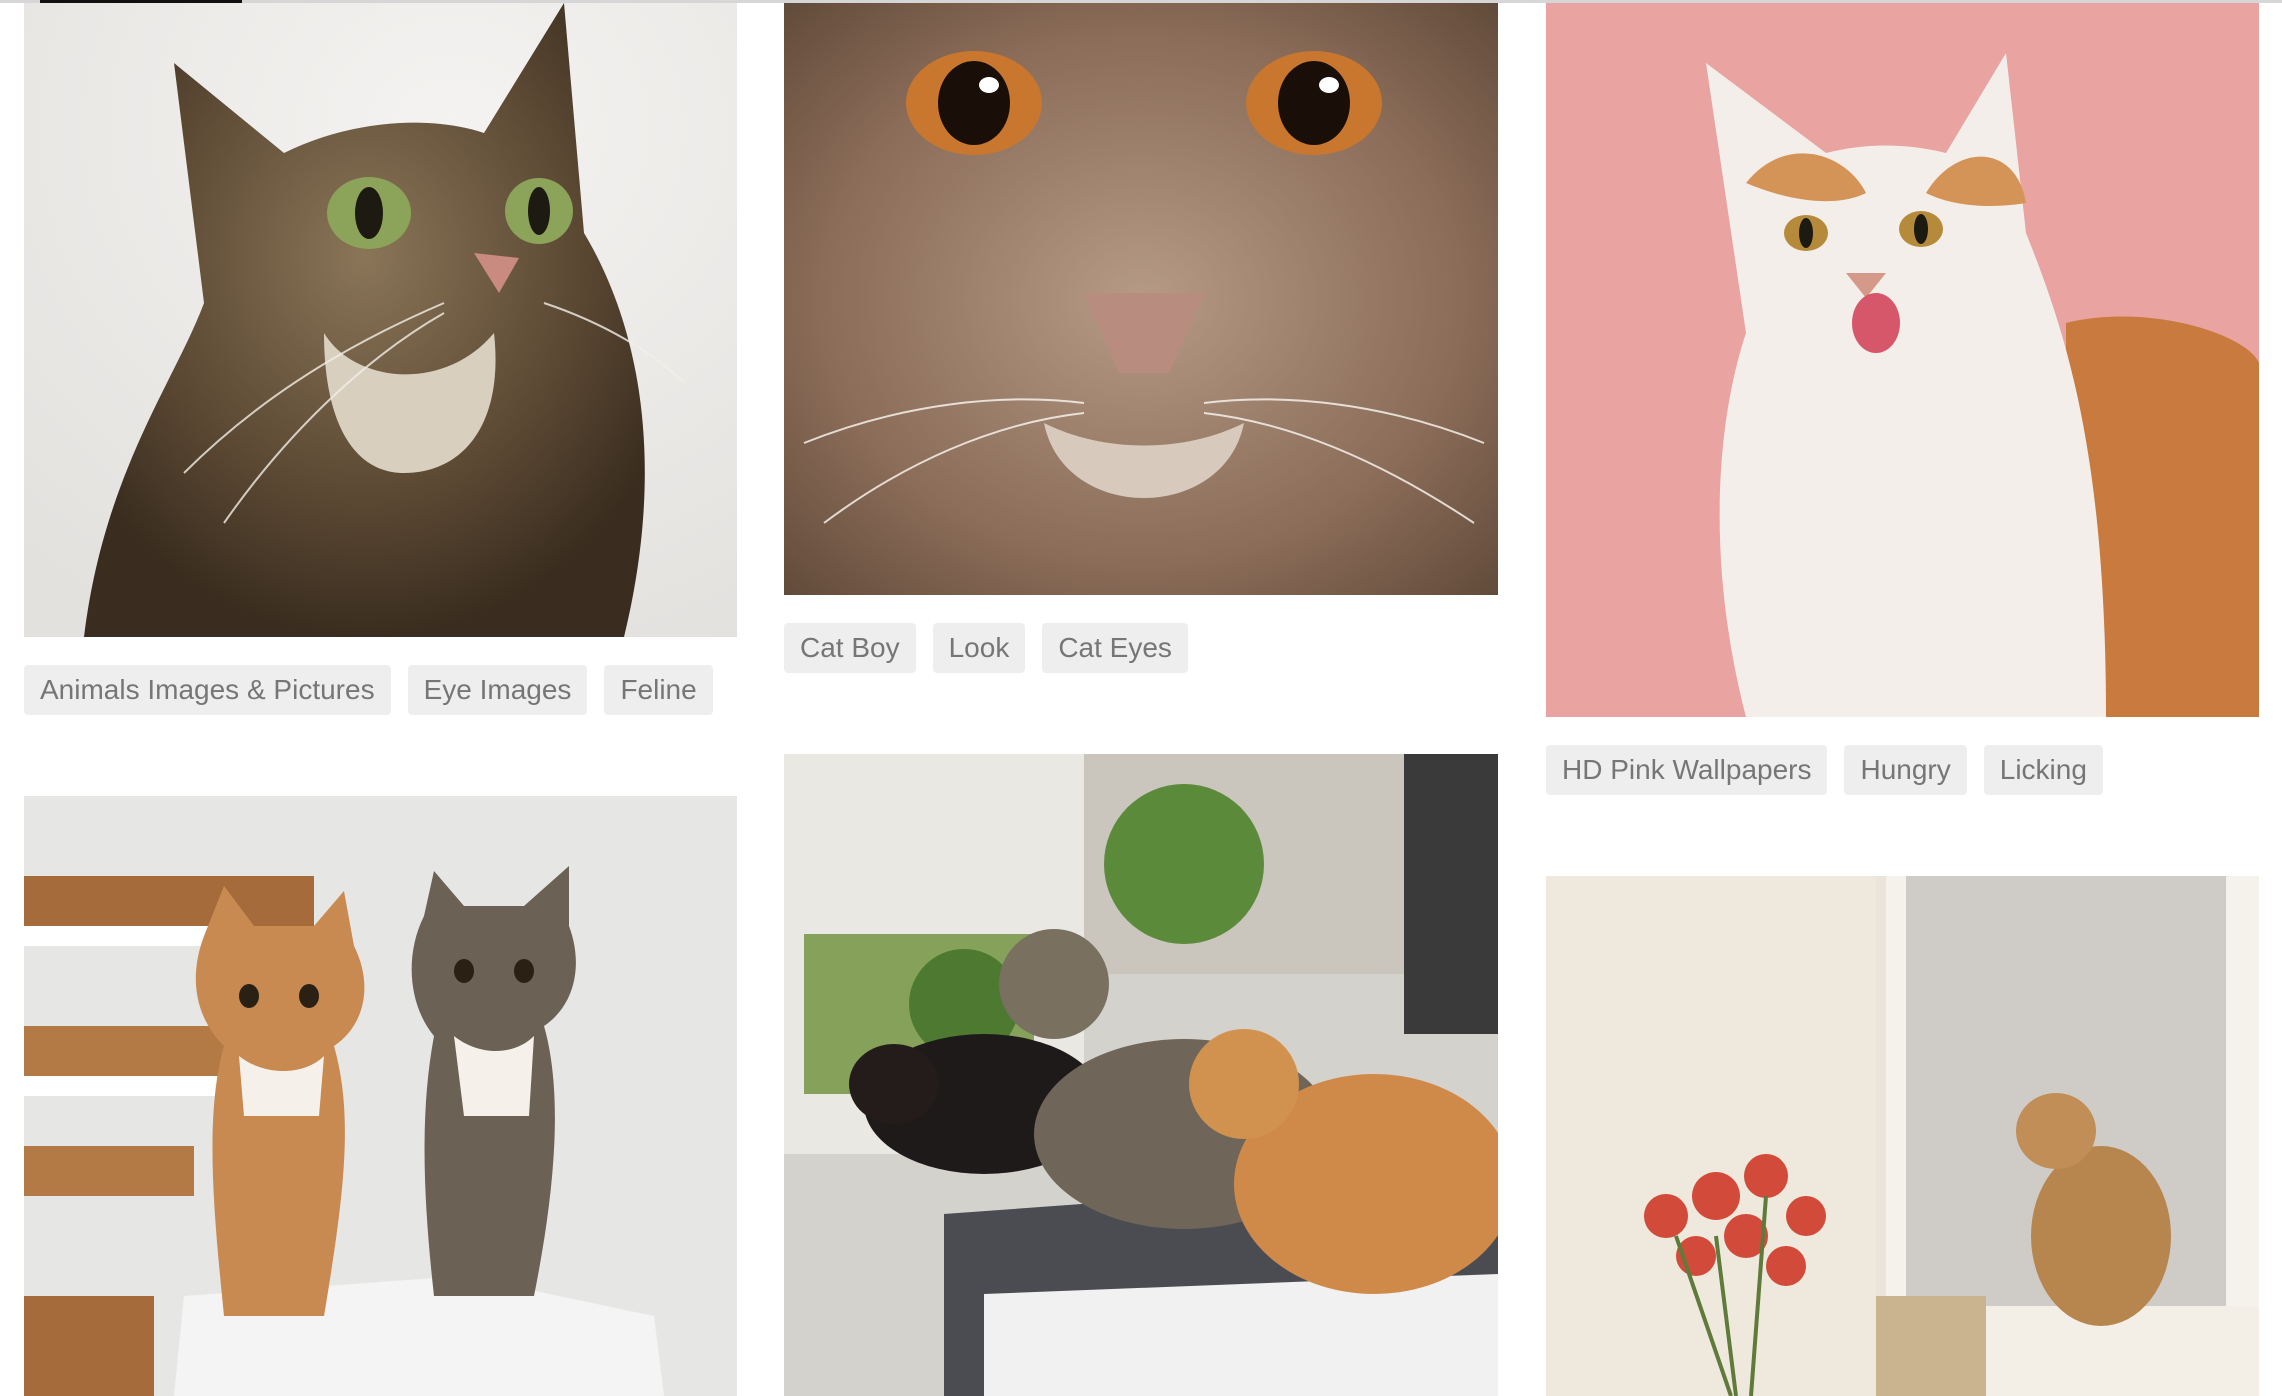 This screenshot has width=2282, height=1396. I want to click on cat-closeup-image, so click(1141, 299).